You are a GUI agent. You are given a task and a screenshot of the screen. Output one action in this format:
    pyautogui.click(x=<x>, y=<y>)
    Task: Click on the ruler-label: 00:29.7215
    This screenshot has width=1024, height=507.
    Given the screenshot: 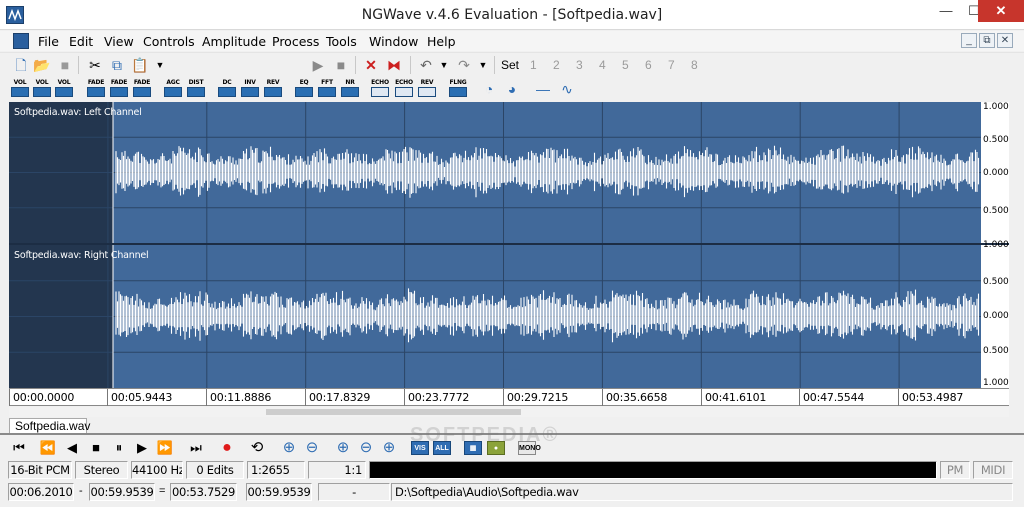 What is the action you would take?
    pyautogui.click(x=538, y=397)
    